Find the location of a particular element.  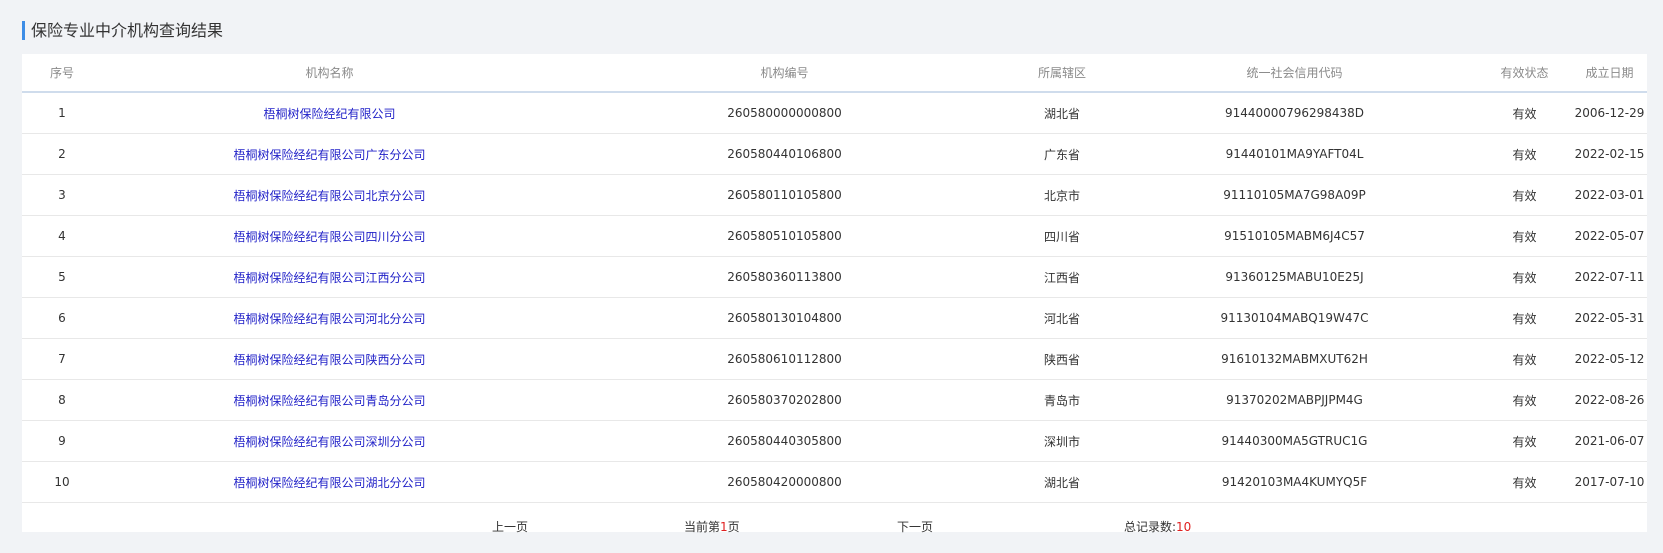

row-index: 8 is located at coordinates (62, 400).